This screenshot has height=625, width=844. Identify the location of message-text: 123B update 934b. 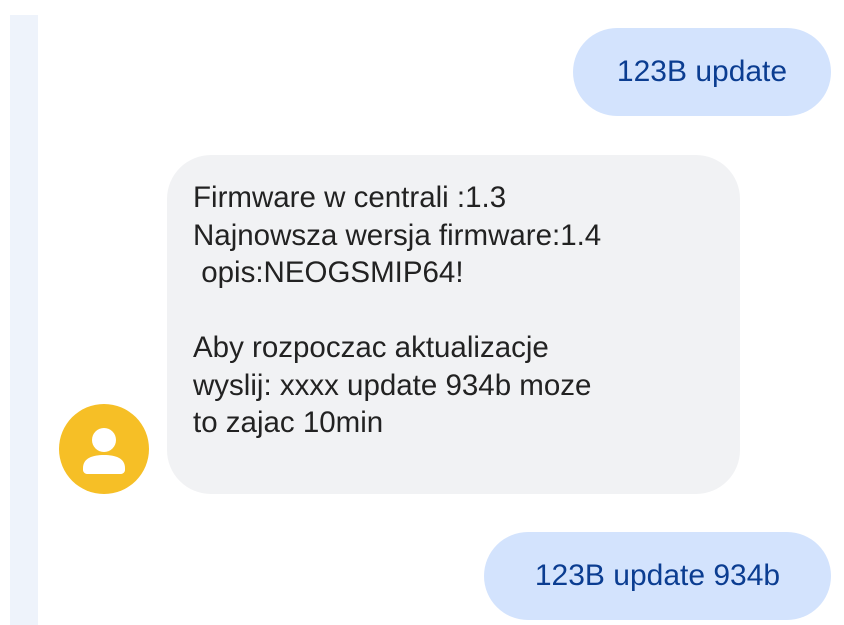
(657, 575).